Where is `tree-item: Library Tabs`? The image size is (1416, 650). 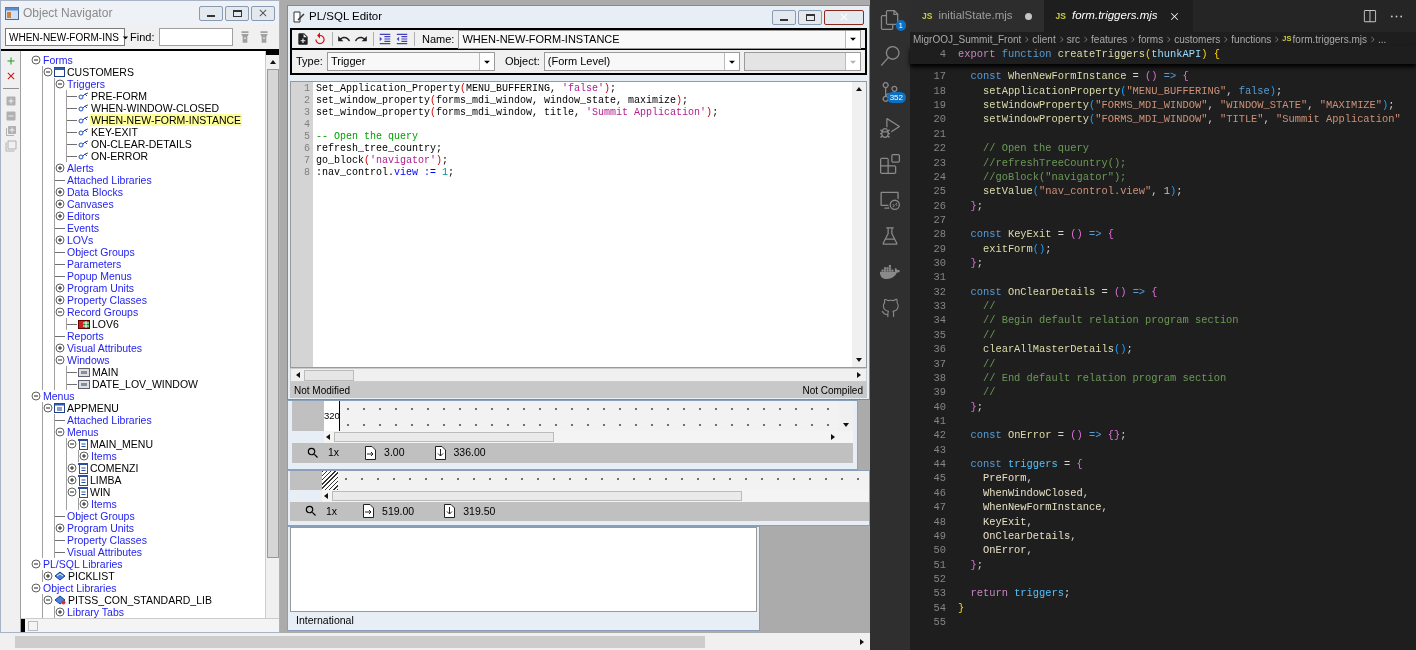 tree-item: Library Tabs is located at coordinates (95, 612).